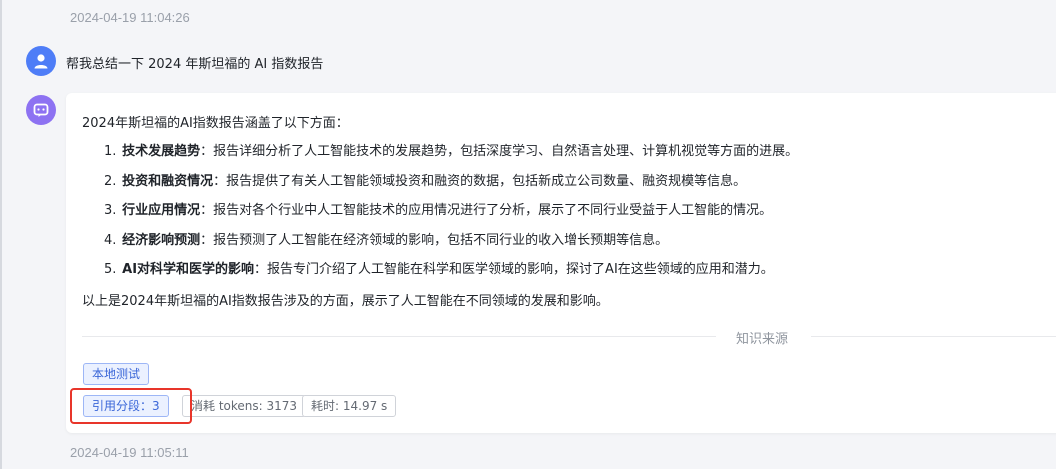 The height and width of the screenshot is (469, 1056). I want to click on list-item-desc: ：报告预测了人工智能在经济领域的影响，包括不同行业的收入增长预期等信息。, so click(434, 240).